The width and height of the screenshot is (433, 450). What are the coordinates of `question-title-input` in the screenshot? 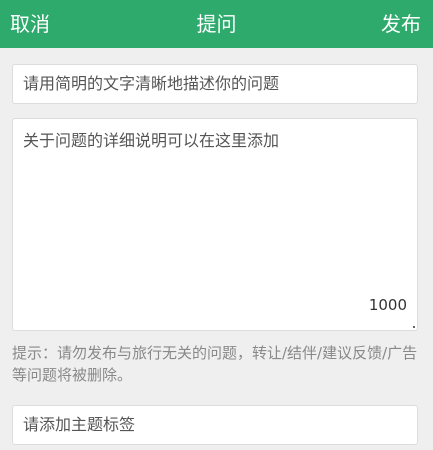 It's located at (215, 84).